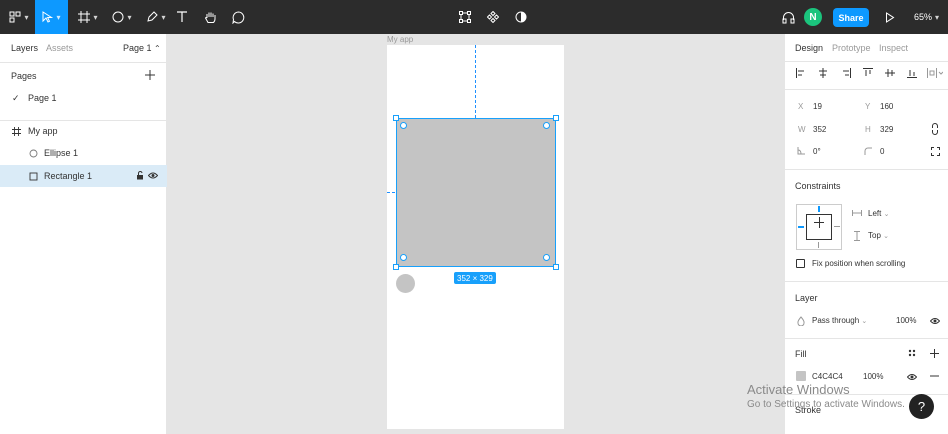  What do you see at coordinates (817, 106) in the screenshot?
I see `x-input: 19` at bounding box center [817, 106].